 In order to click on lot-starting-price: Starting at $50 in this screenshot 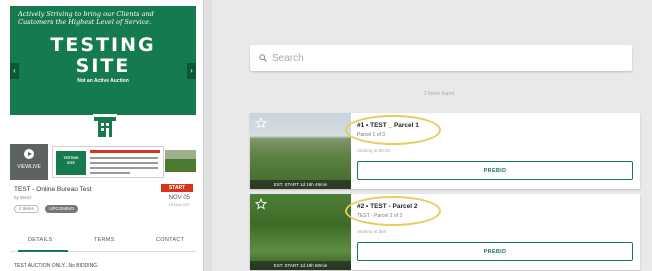, I will do `click(372, 231)`.